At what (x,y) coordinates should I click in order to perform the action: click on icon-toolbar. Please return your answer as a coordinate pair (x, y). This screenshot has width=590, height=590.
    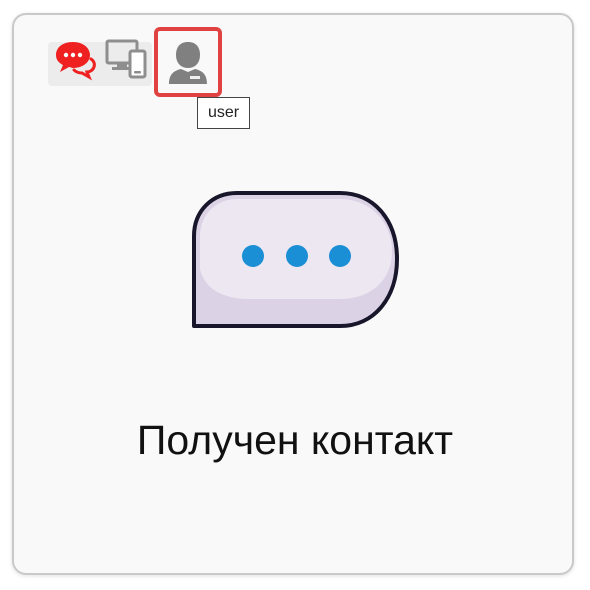
    Looking at the image, I should click on (134, 62).